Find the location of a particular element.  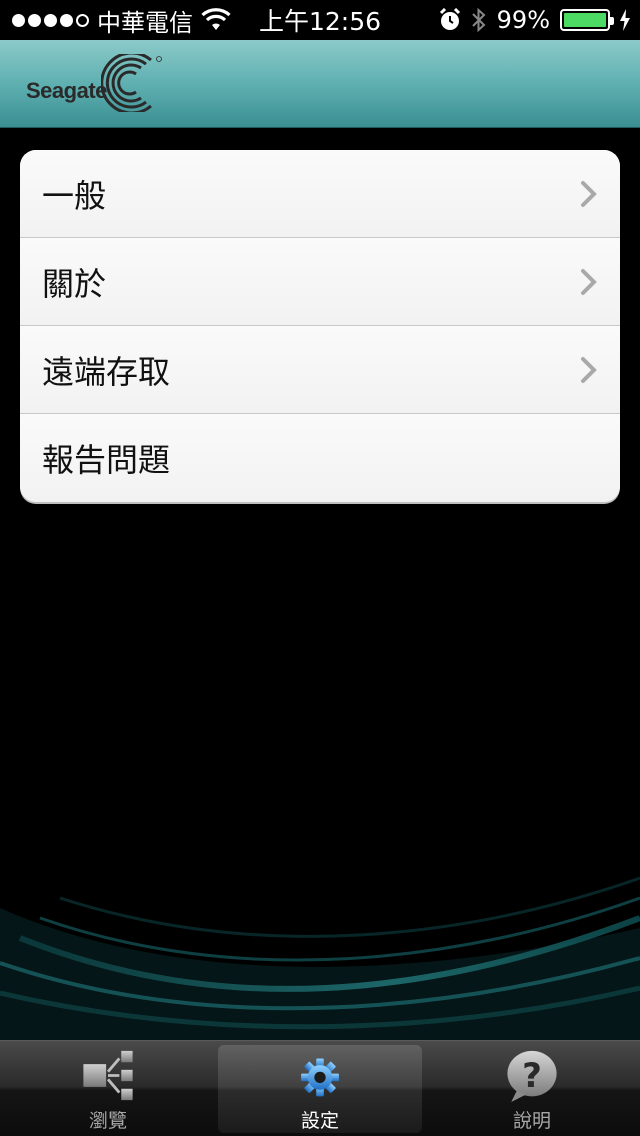

battery-percent: 99% is located at coordinates (523, 20).